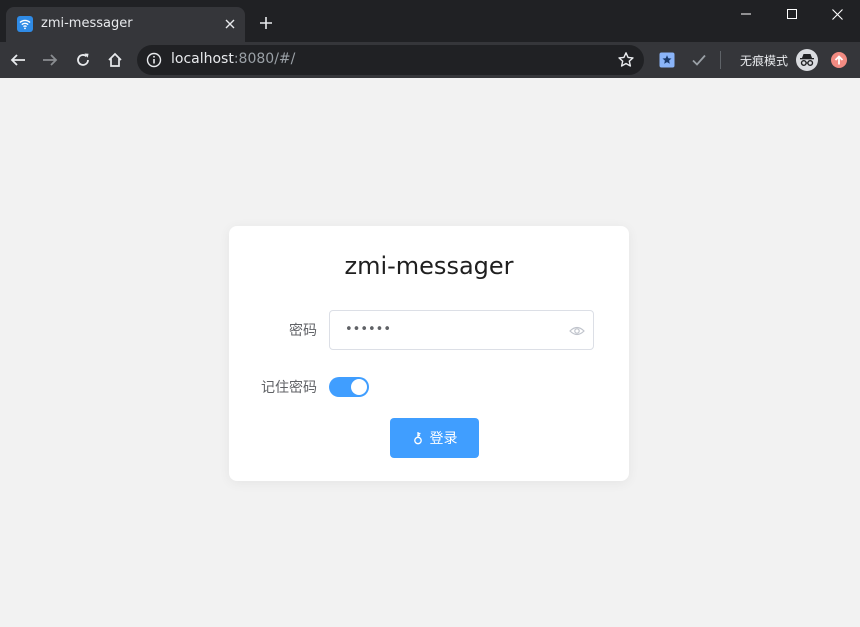  What do you see at coordinates (461, 330) in the screenshot?
I see `password-input: ••••••` at bounding box center [461, 330].